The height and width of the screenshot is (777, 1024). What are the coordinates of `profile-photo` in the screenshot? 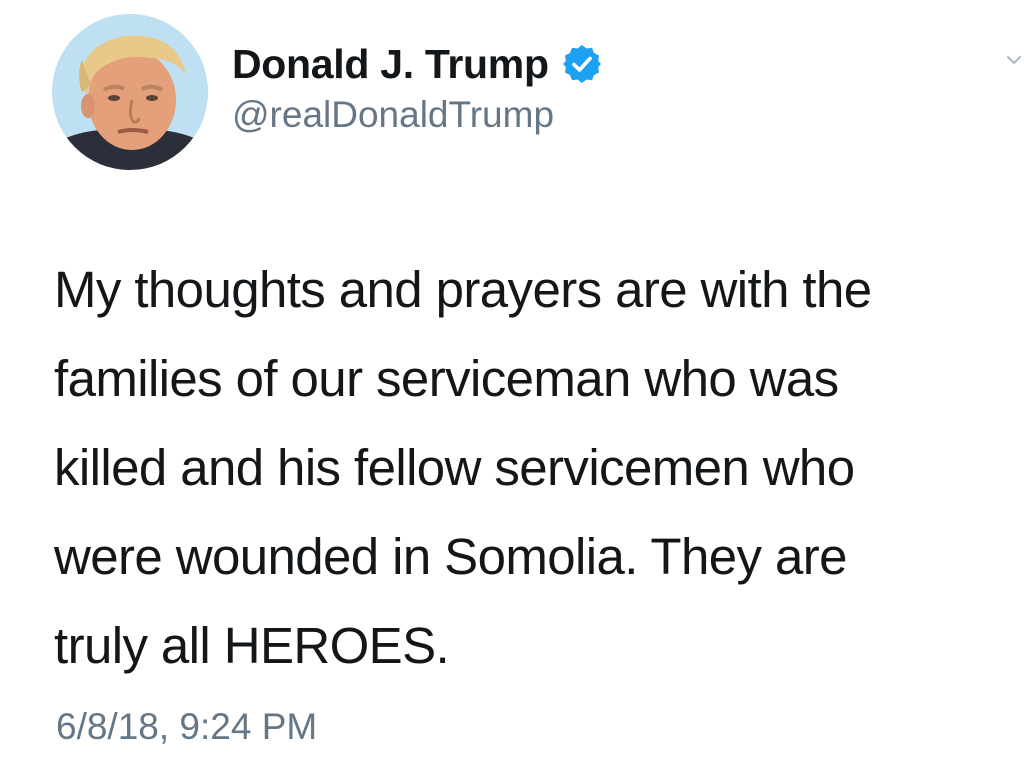 It's located at (130, 92).